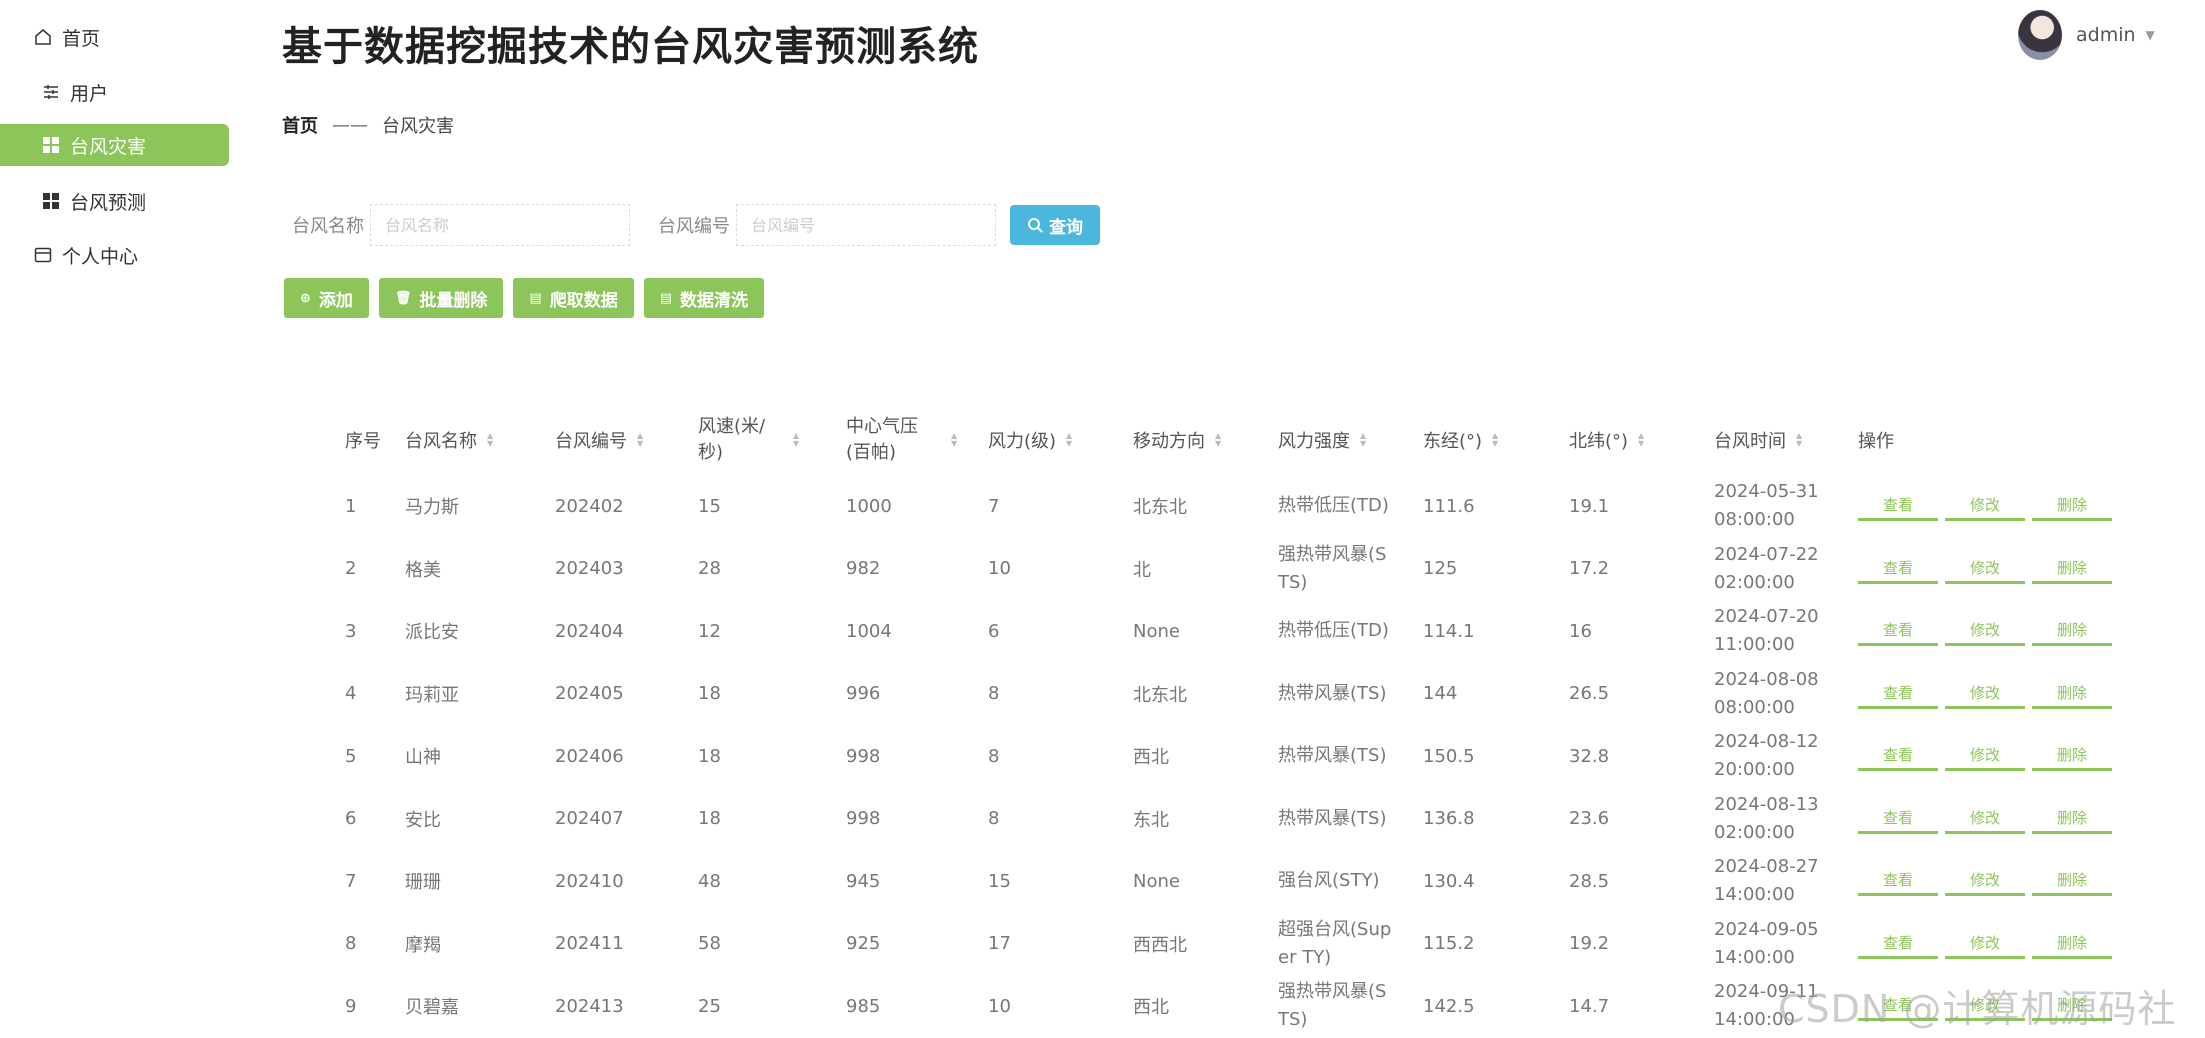 This screenshot has width=2205, height=1038. I want to click on table-cell-name: 贝碧嘉, so click(432, 1006).